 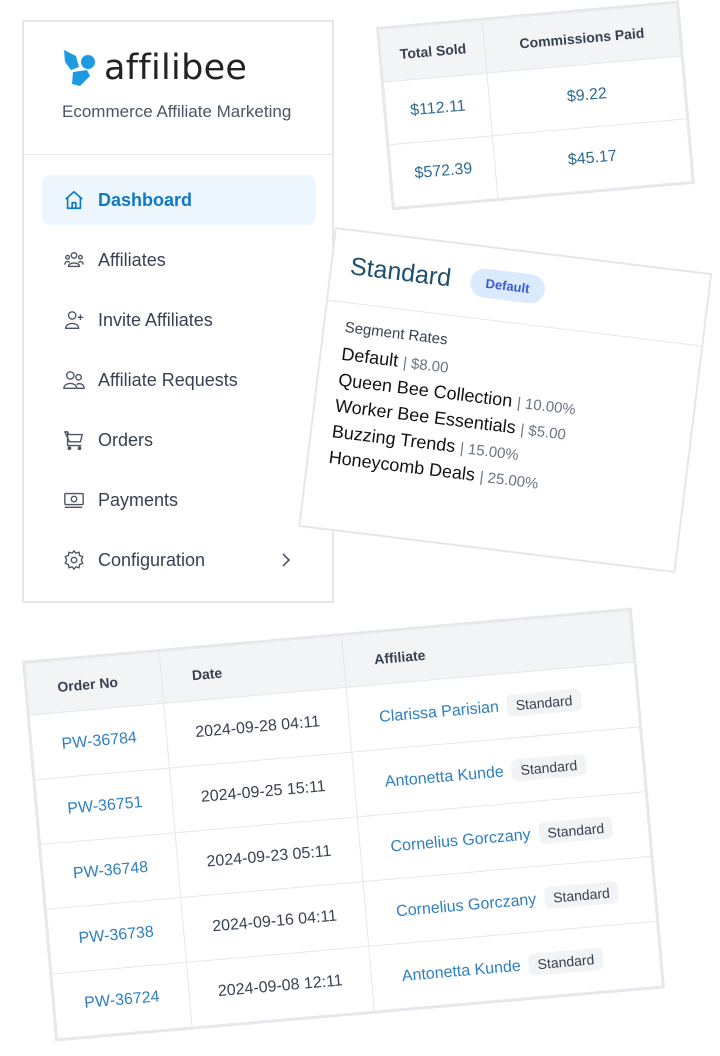 I want to click on segment-rate: 25.00%, so click(x=513, y=481).